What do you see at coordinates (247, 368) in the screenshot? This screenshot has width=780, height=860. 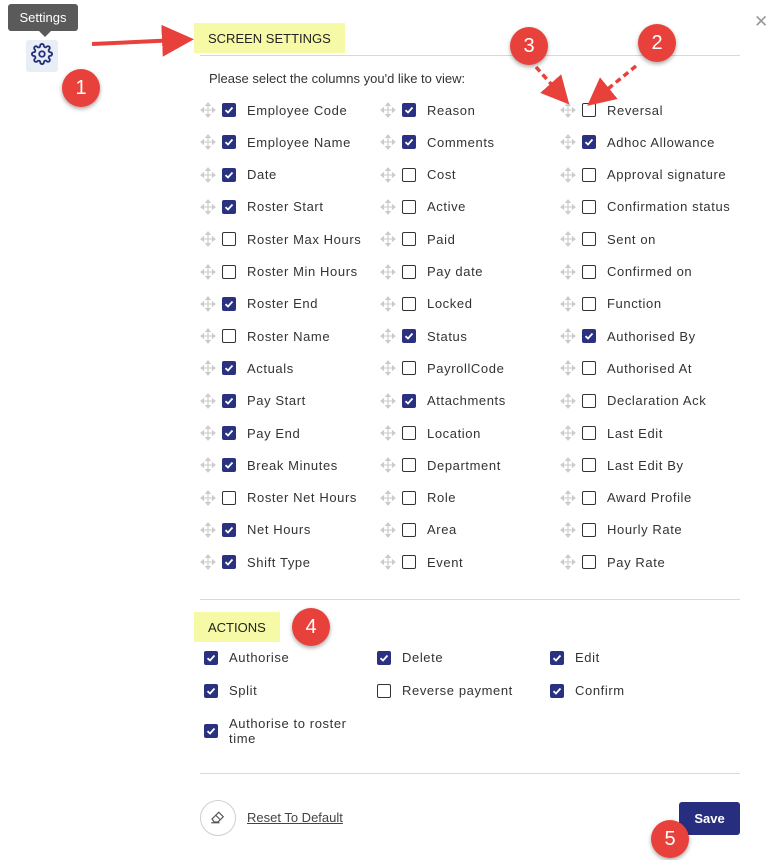 I see `column-option: Actuals` at bounding box center [247, 368].